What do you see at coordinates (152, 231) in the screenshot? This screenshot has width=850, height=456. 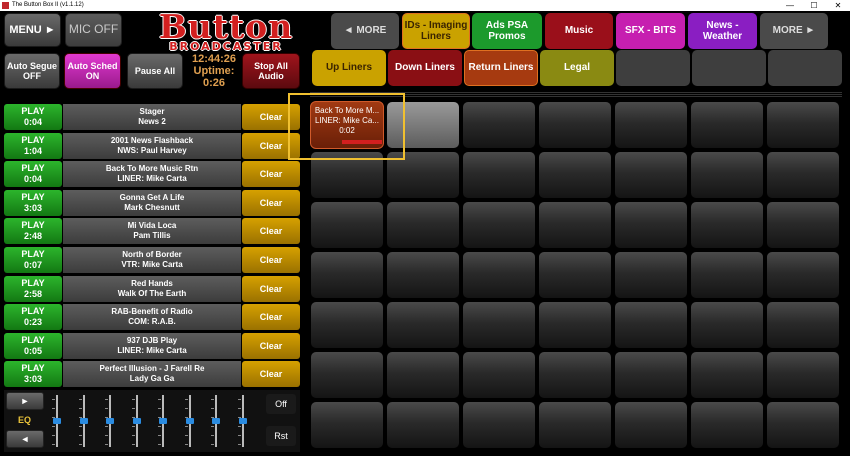 I see `cart-description: Mi Vida Loca Pam Tillis` at bounding box center [152, 231].